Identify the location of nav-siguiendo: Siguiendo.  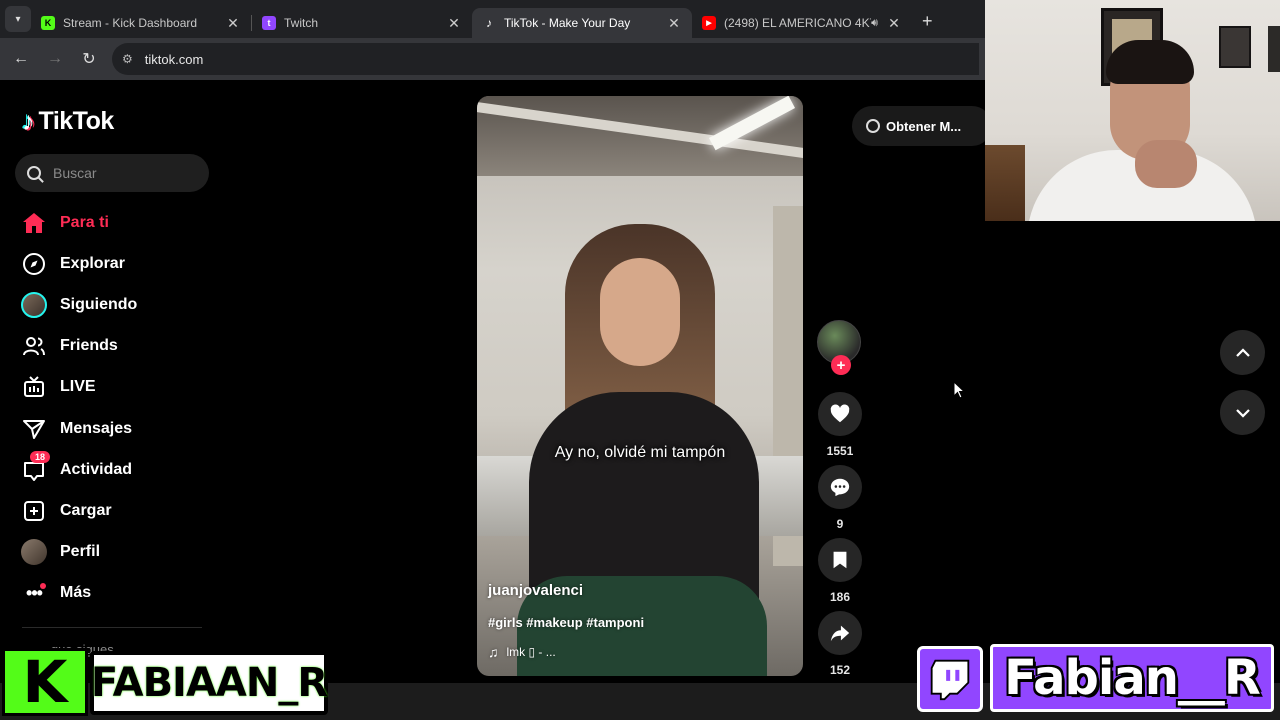
(120, 304).